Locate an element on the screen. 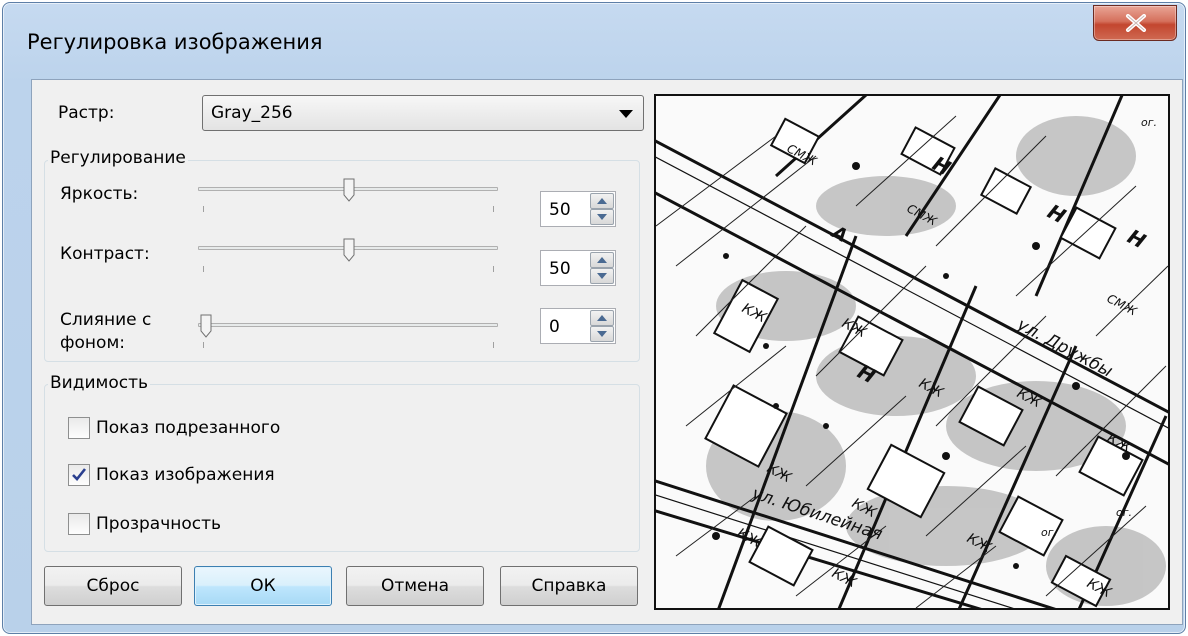  visibility-group-legend: Видимость is located at coordinates (99, 383).